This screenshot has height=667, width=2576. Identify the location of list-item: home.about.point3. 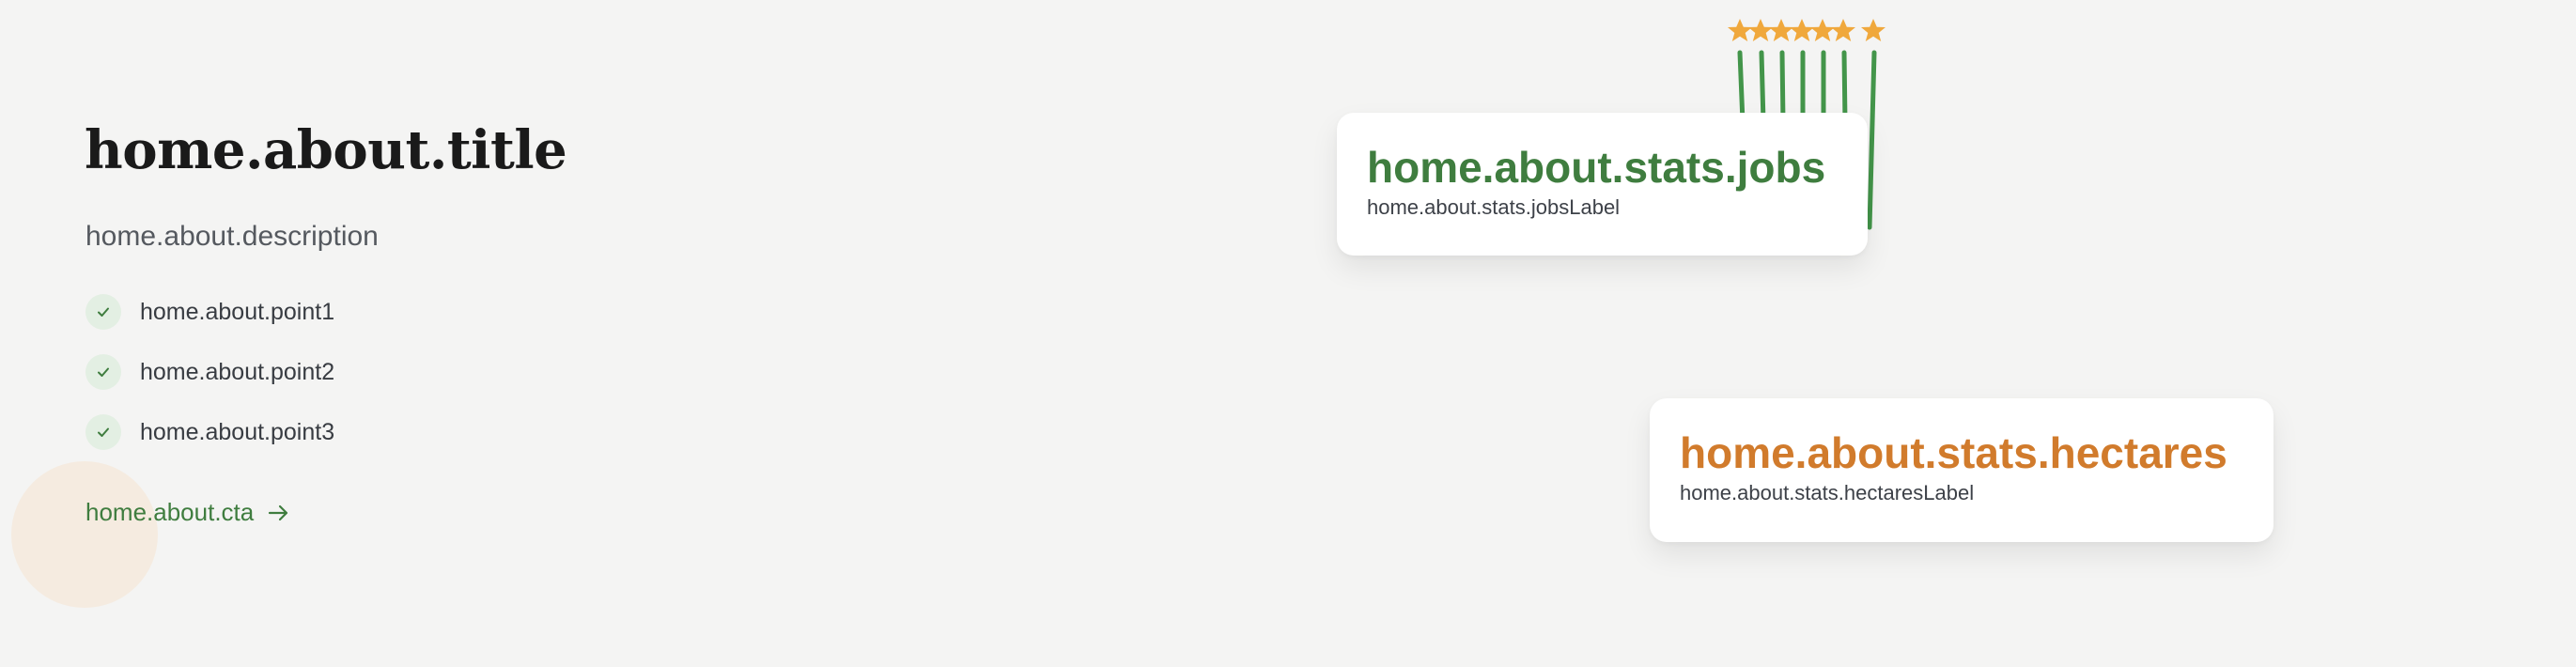
(209, 432).